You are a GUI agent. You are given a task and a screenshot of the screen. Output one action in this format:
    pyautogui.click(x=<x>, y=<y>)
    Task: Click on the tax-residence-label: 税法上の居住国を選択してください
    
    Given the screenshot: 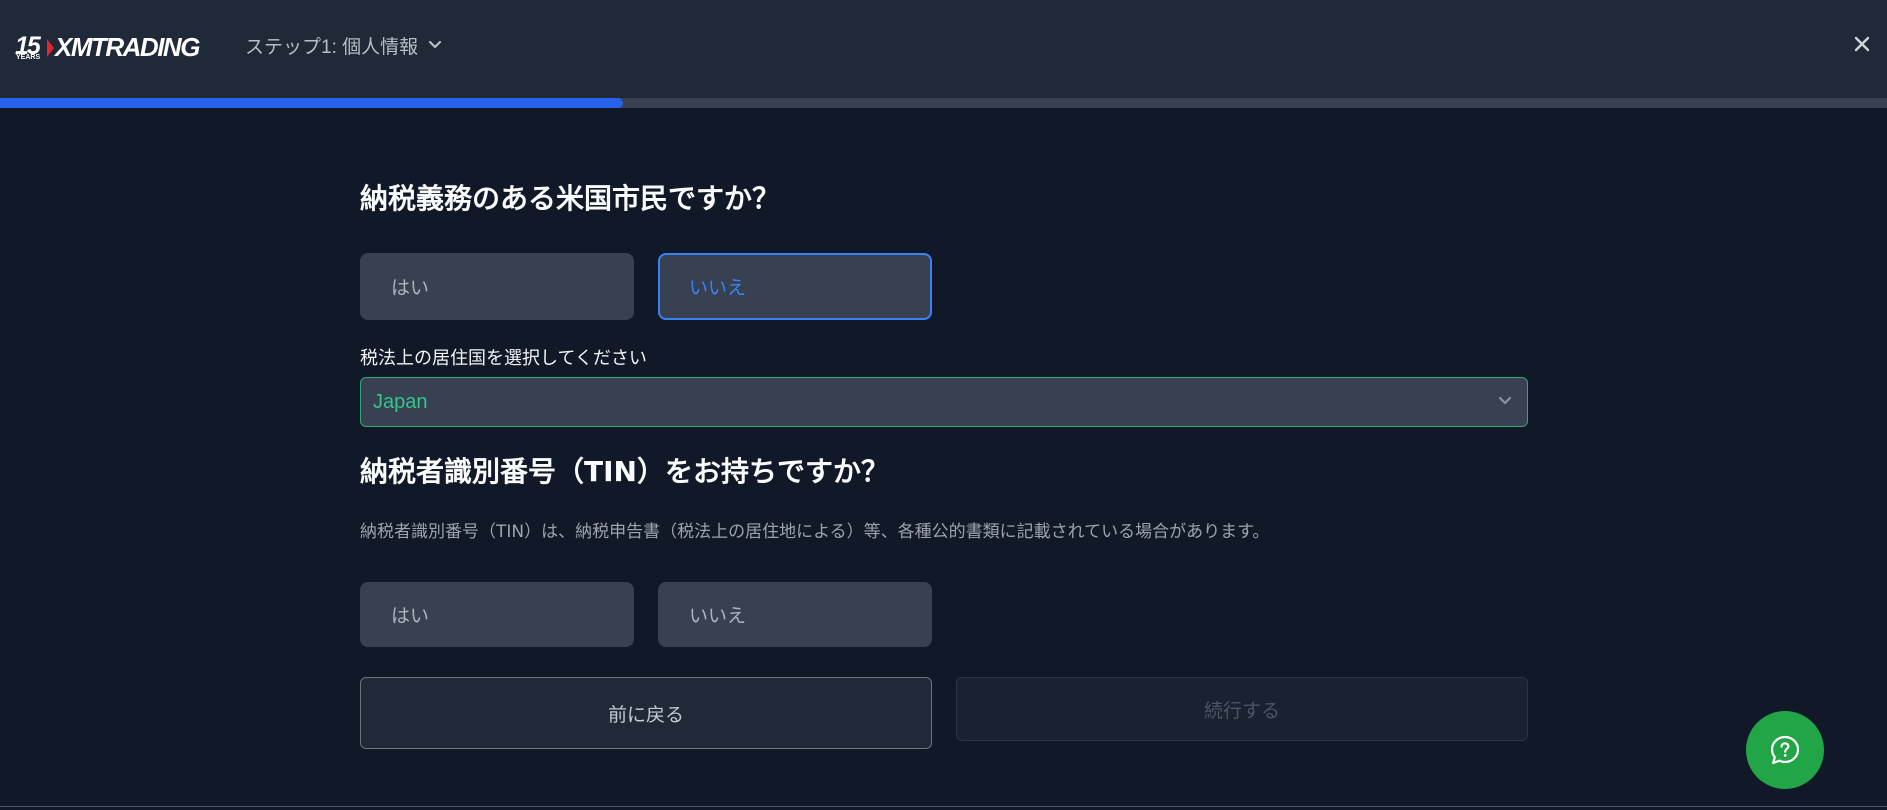 What is the action you would take?
    pyautogui.click(x=503, y=358)
    